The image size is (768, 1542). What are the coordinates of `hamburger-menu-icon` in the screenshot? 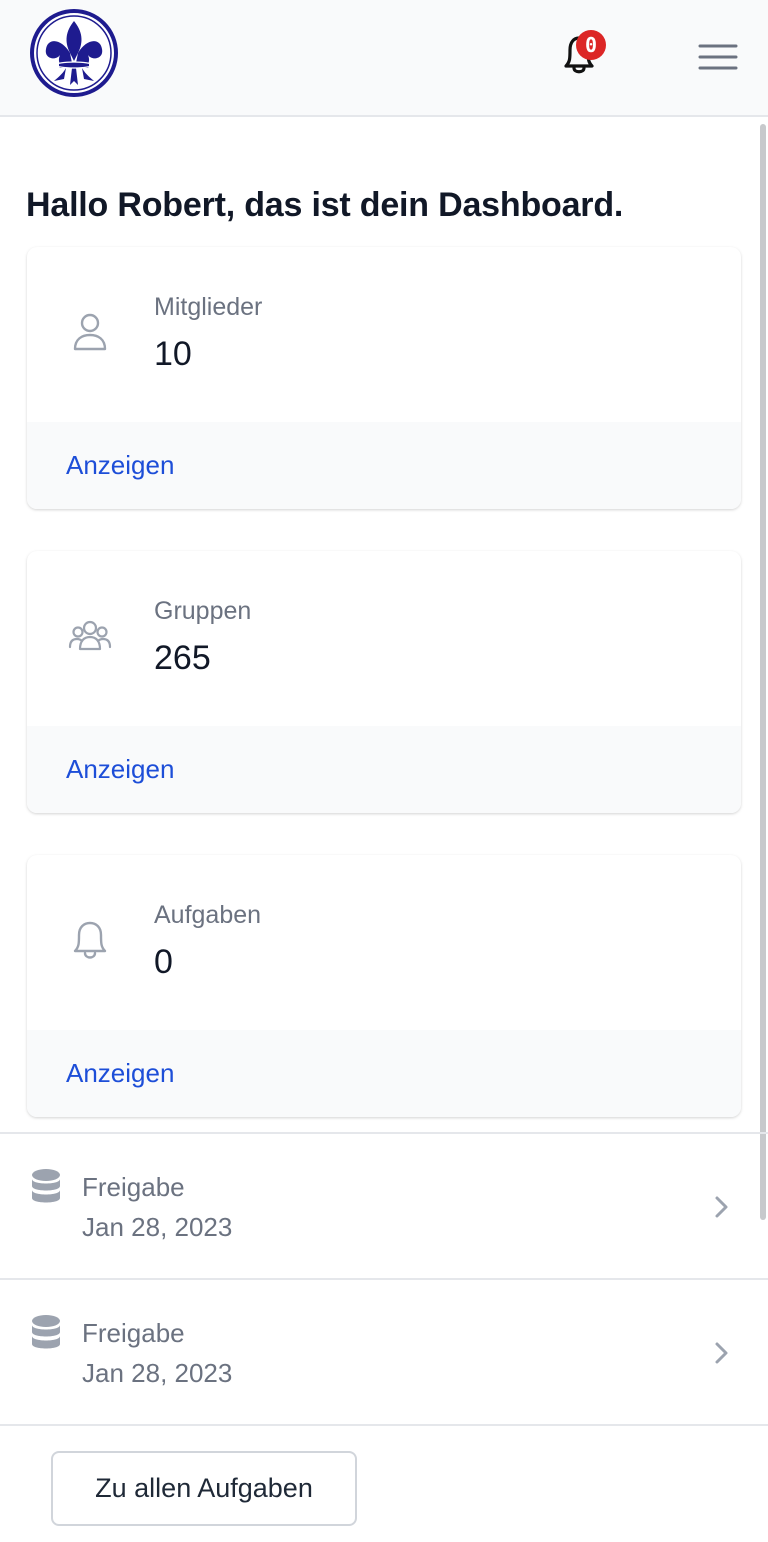 It's located at (718, 57).